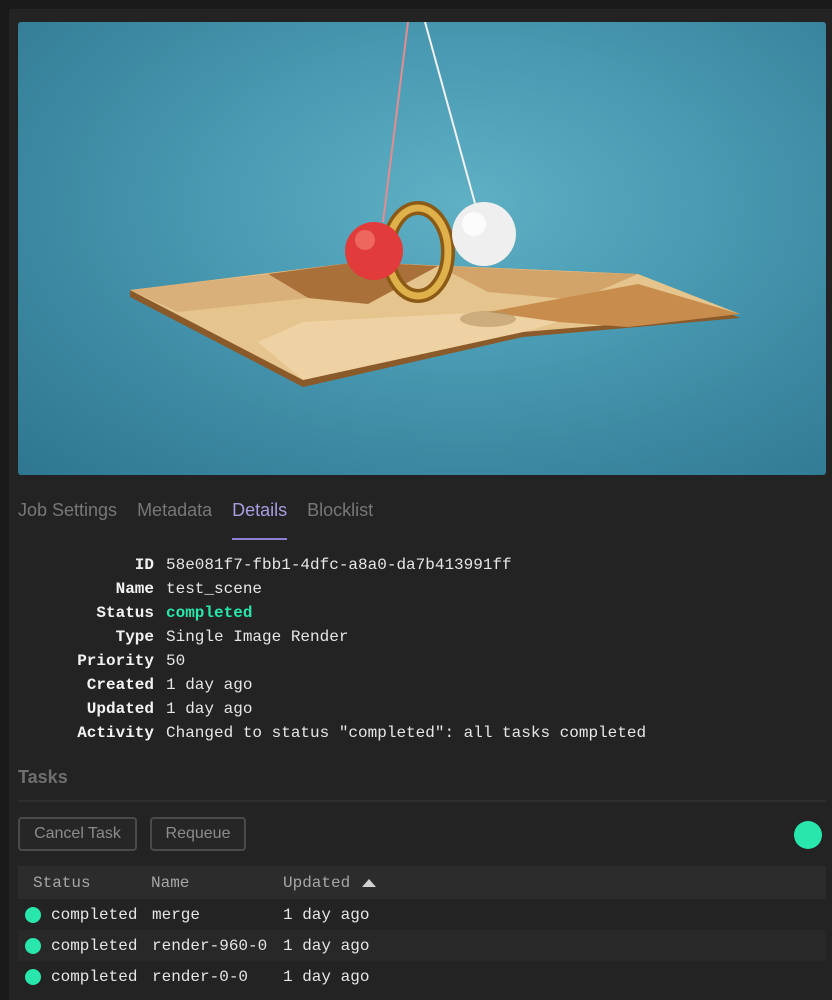  I want to click on detail-row-updated: Updated 1 day ago, so click(408, 709).